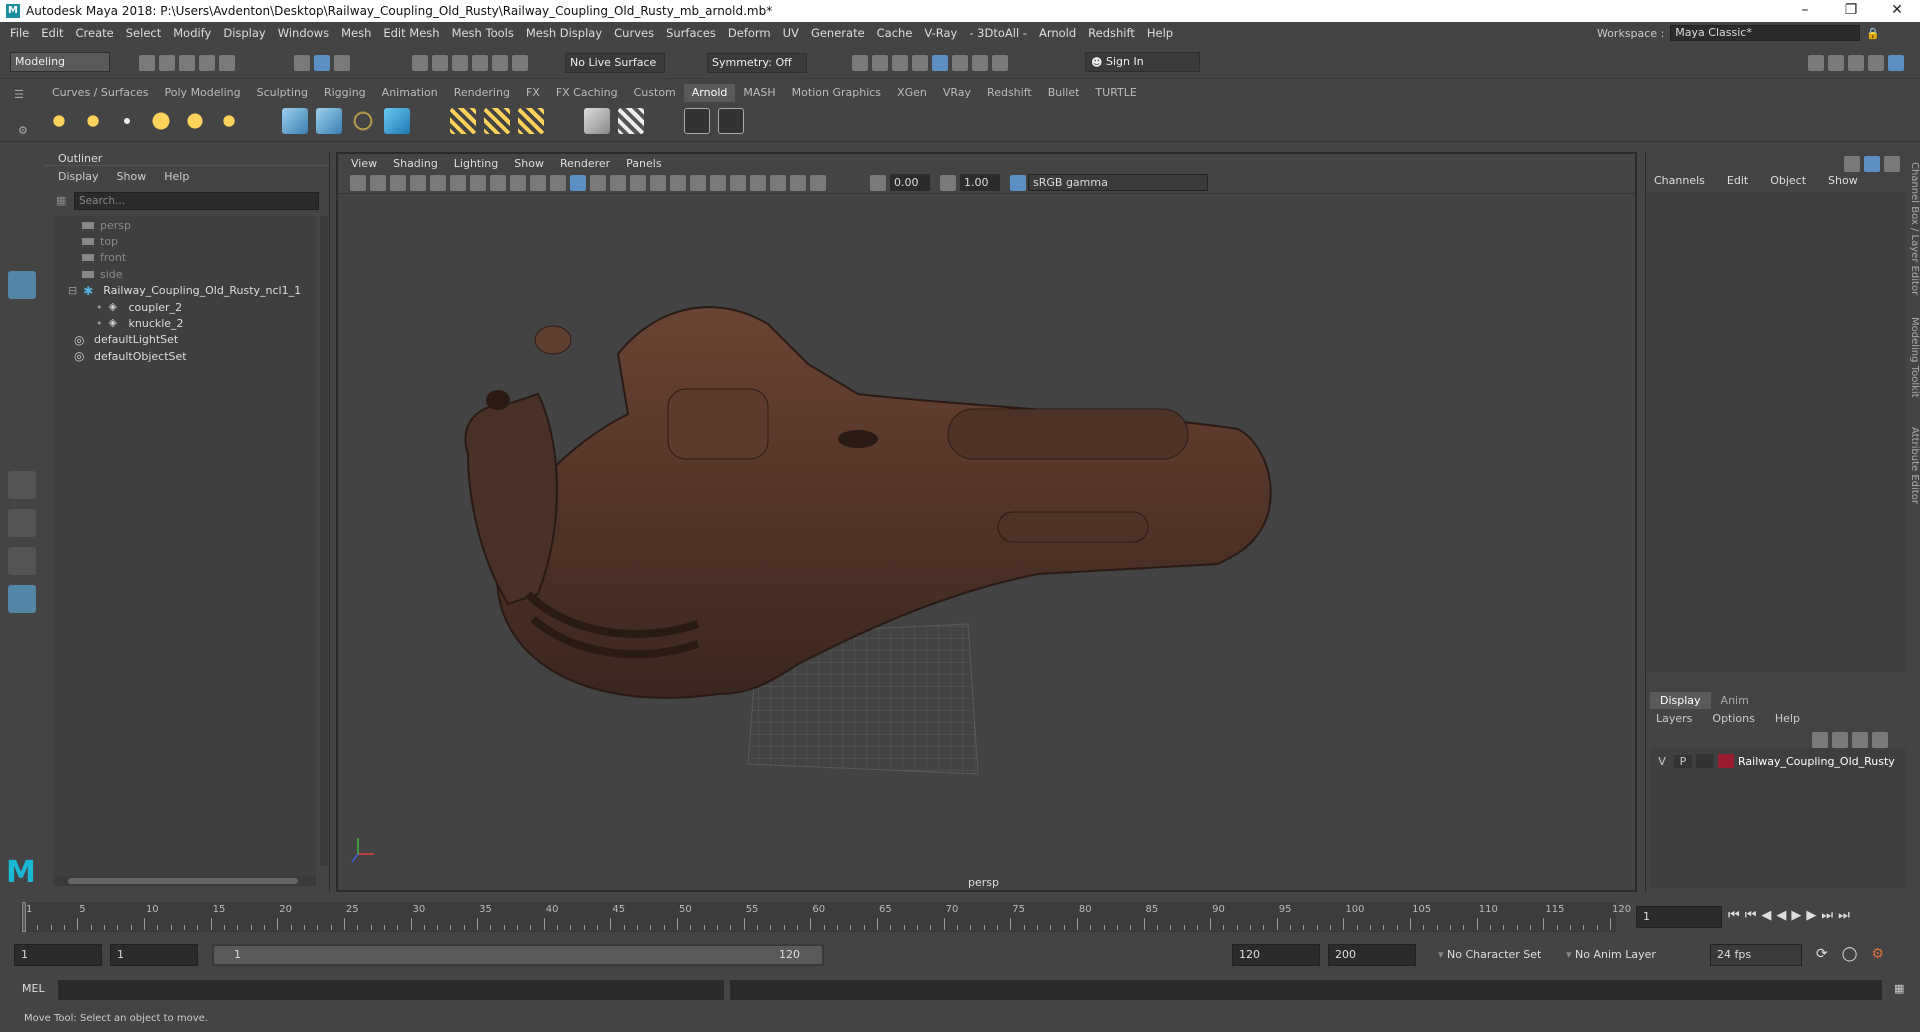  Describe the element at coordinates (578, 183) in the screenshot. I see `smooth-shade-icon` at that location.